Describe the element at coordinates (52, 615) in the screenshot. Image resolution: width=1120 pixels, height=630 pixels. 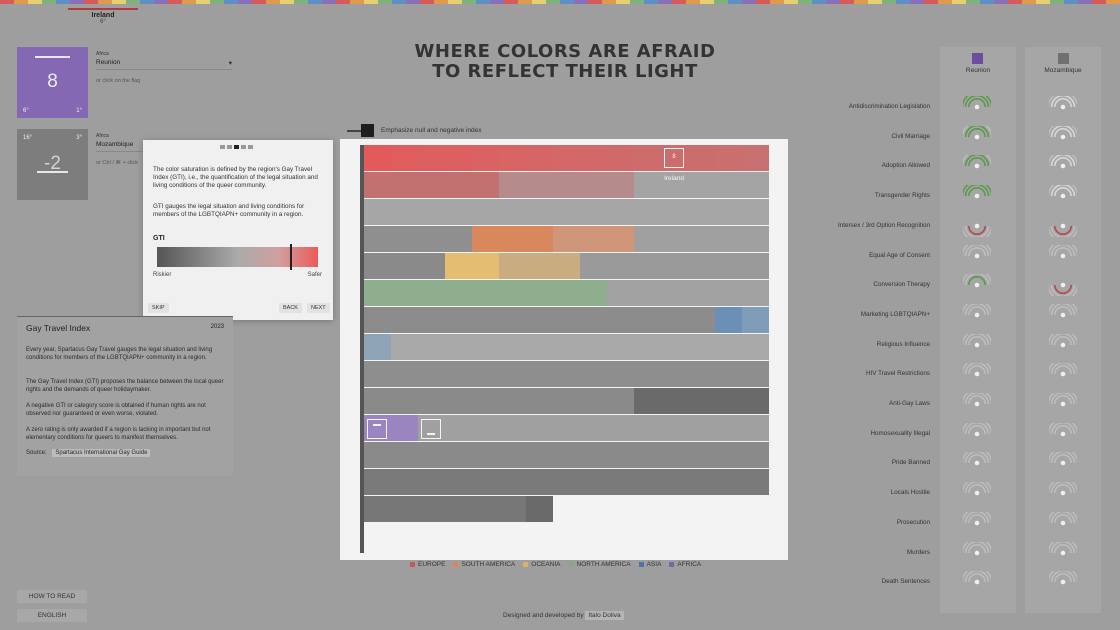
I see `language-button: ENGLISH` at that location.